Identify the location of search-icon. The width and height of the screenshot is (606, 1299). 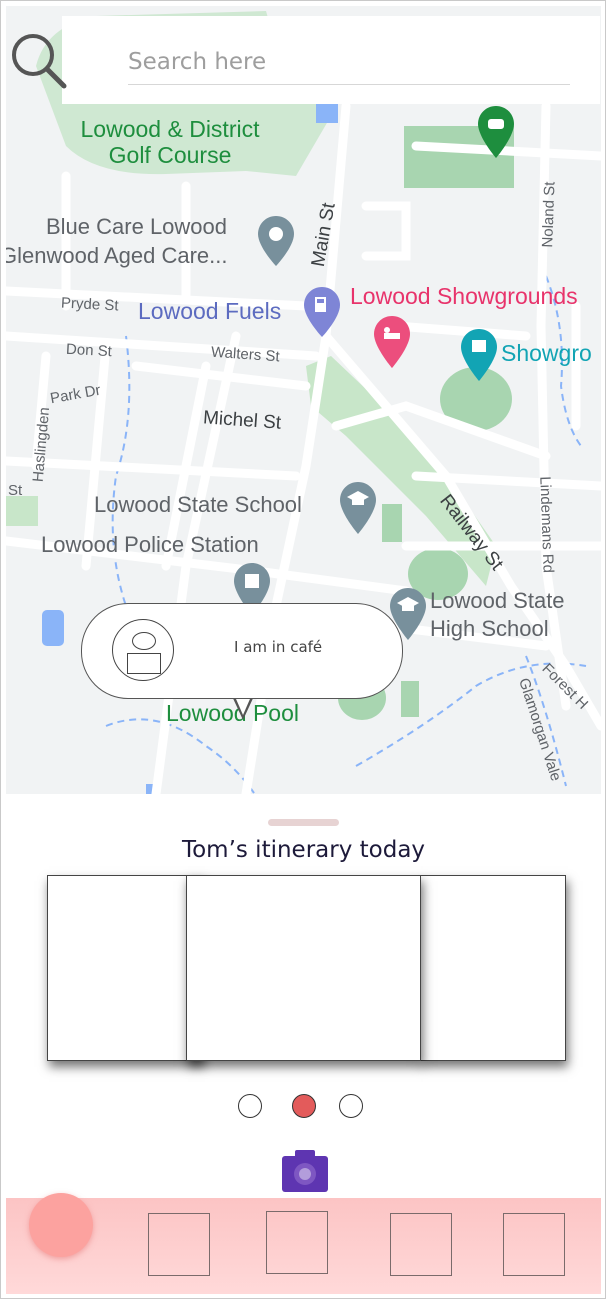
(38, 60).